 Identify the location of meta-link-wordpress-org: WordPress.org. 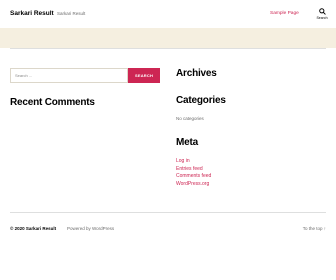
(193, 185).